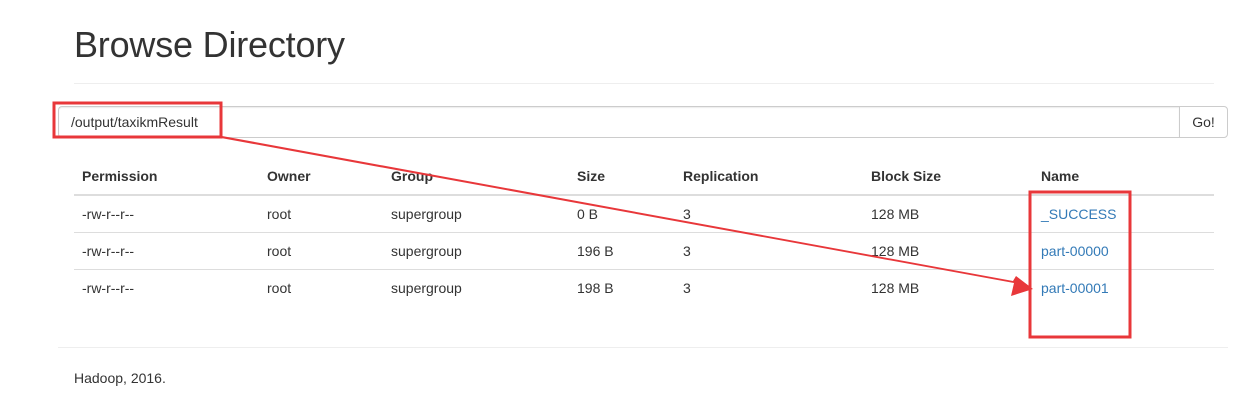 The image size is (1246, 407). I want to click on column-header-block-size: Block Size, so click(948, 177).